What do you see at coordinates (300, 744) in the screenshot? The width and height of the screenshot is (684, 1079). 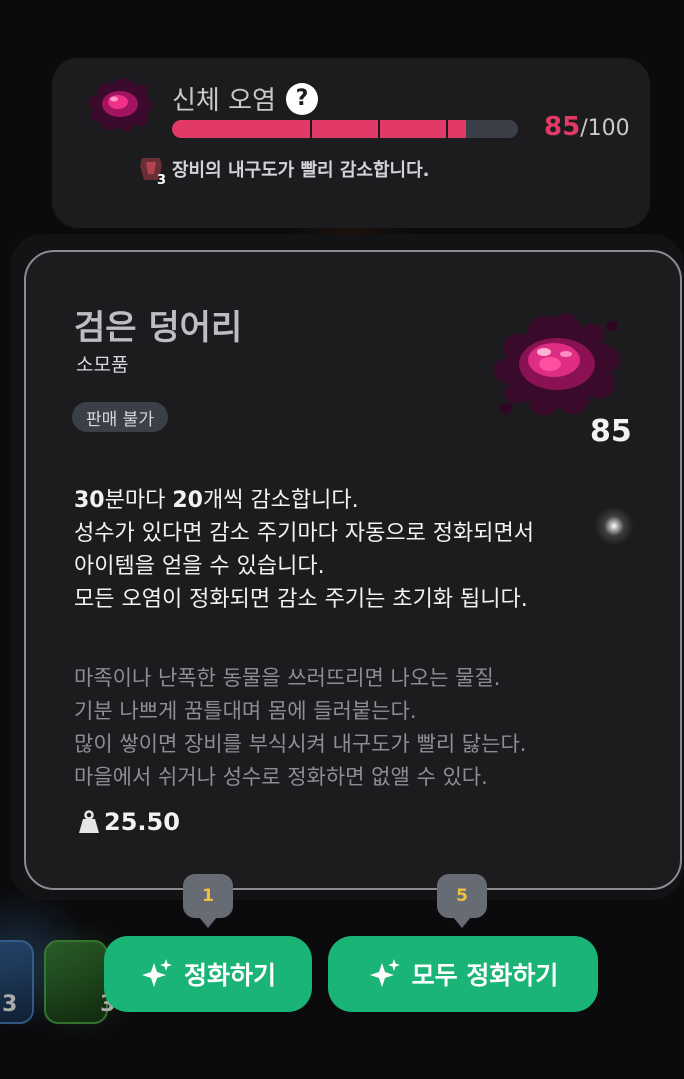 I see `lore-line: 많이 쌓이면 장비를 부식시켜 내구도가 빨리 닳는다.` at bounding box center [300, 744].